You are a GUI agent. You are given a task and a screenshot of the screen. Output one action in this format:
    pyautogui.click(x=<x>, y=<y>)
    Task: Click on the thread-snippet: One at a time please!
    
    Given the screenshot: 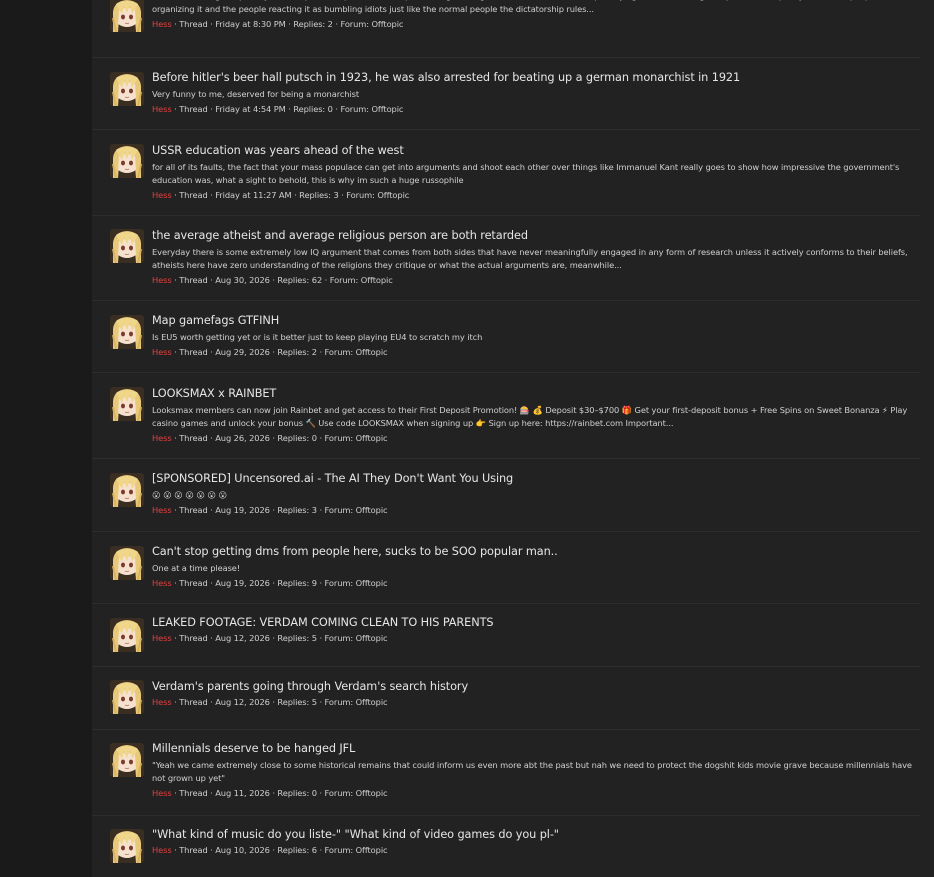 What is the action you would take?
    pyautogui.click(x=196, y=568)
    